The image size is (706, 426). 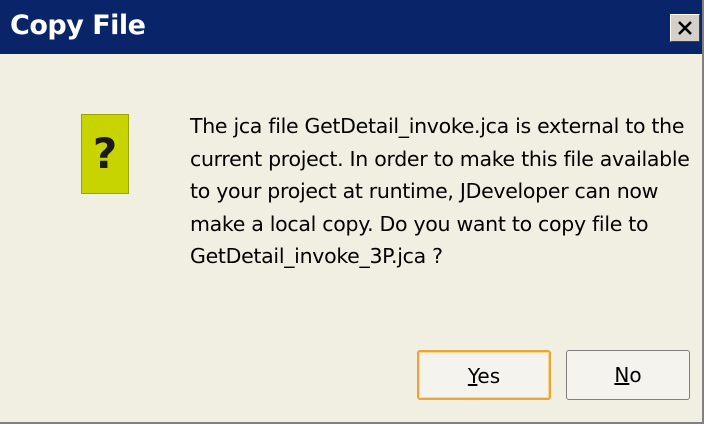 I want to click on no-mnemonic: N, so click(x=622, y=375).